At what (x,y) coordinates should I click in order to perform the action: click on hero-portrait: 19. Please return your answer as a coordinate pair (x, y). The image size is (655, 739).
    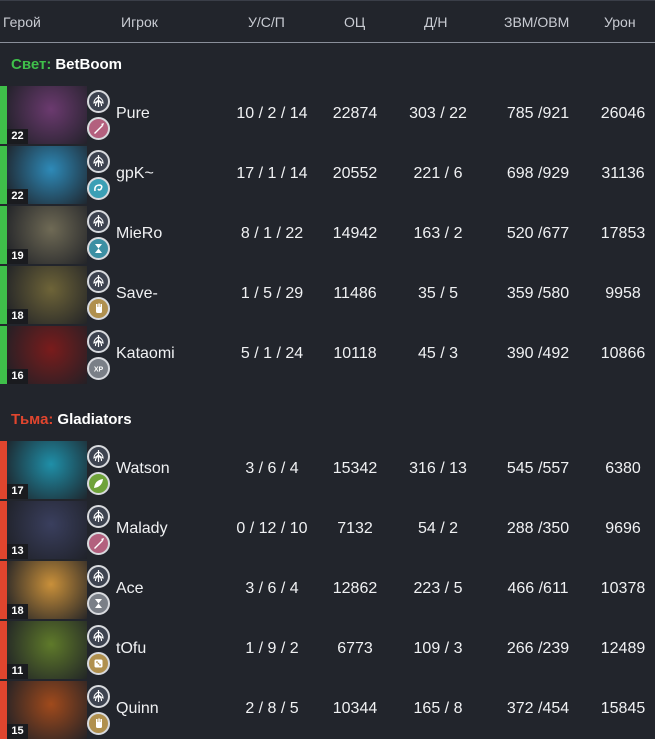
    Looking at the image, I should click on (47, 235).